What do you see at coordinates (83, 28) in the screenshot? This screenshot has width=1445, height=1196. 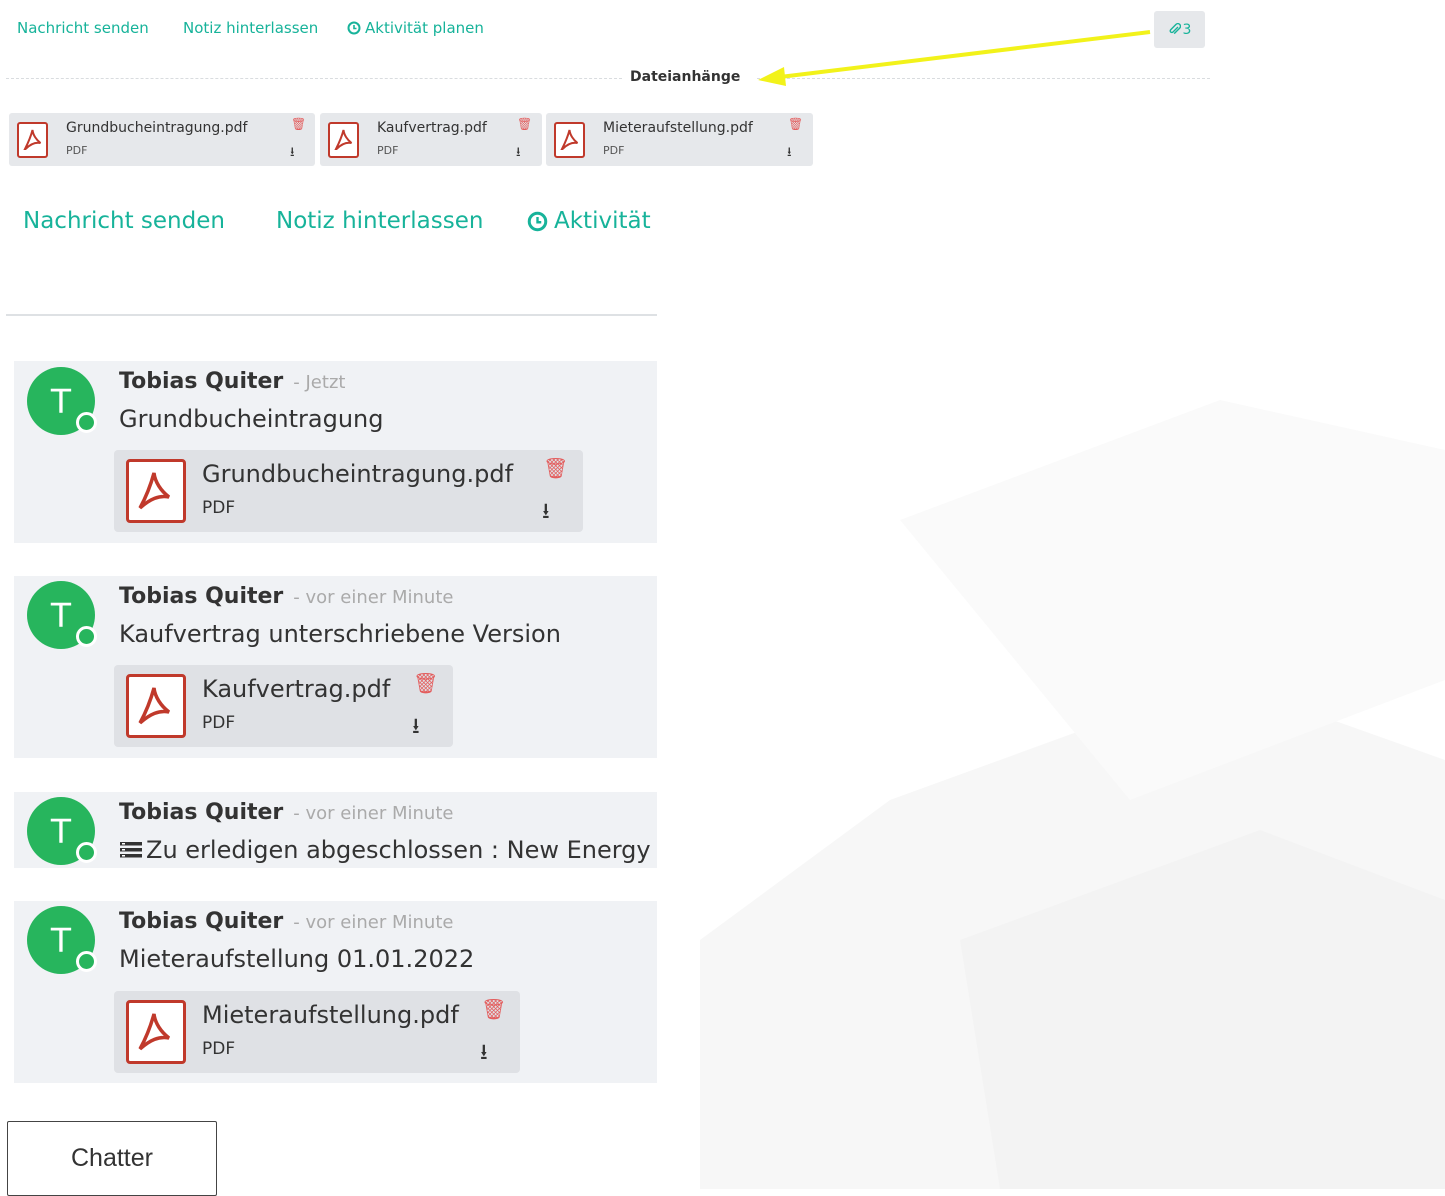 I see `send-message-link: Nachricht senden` at bounding box center [83, 28].